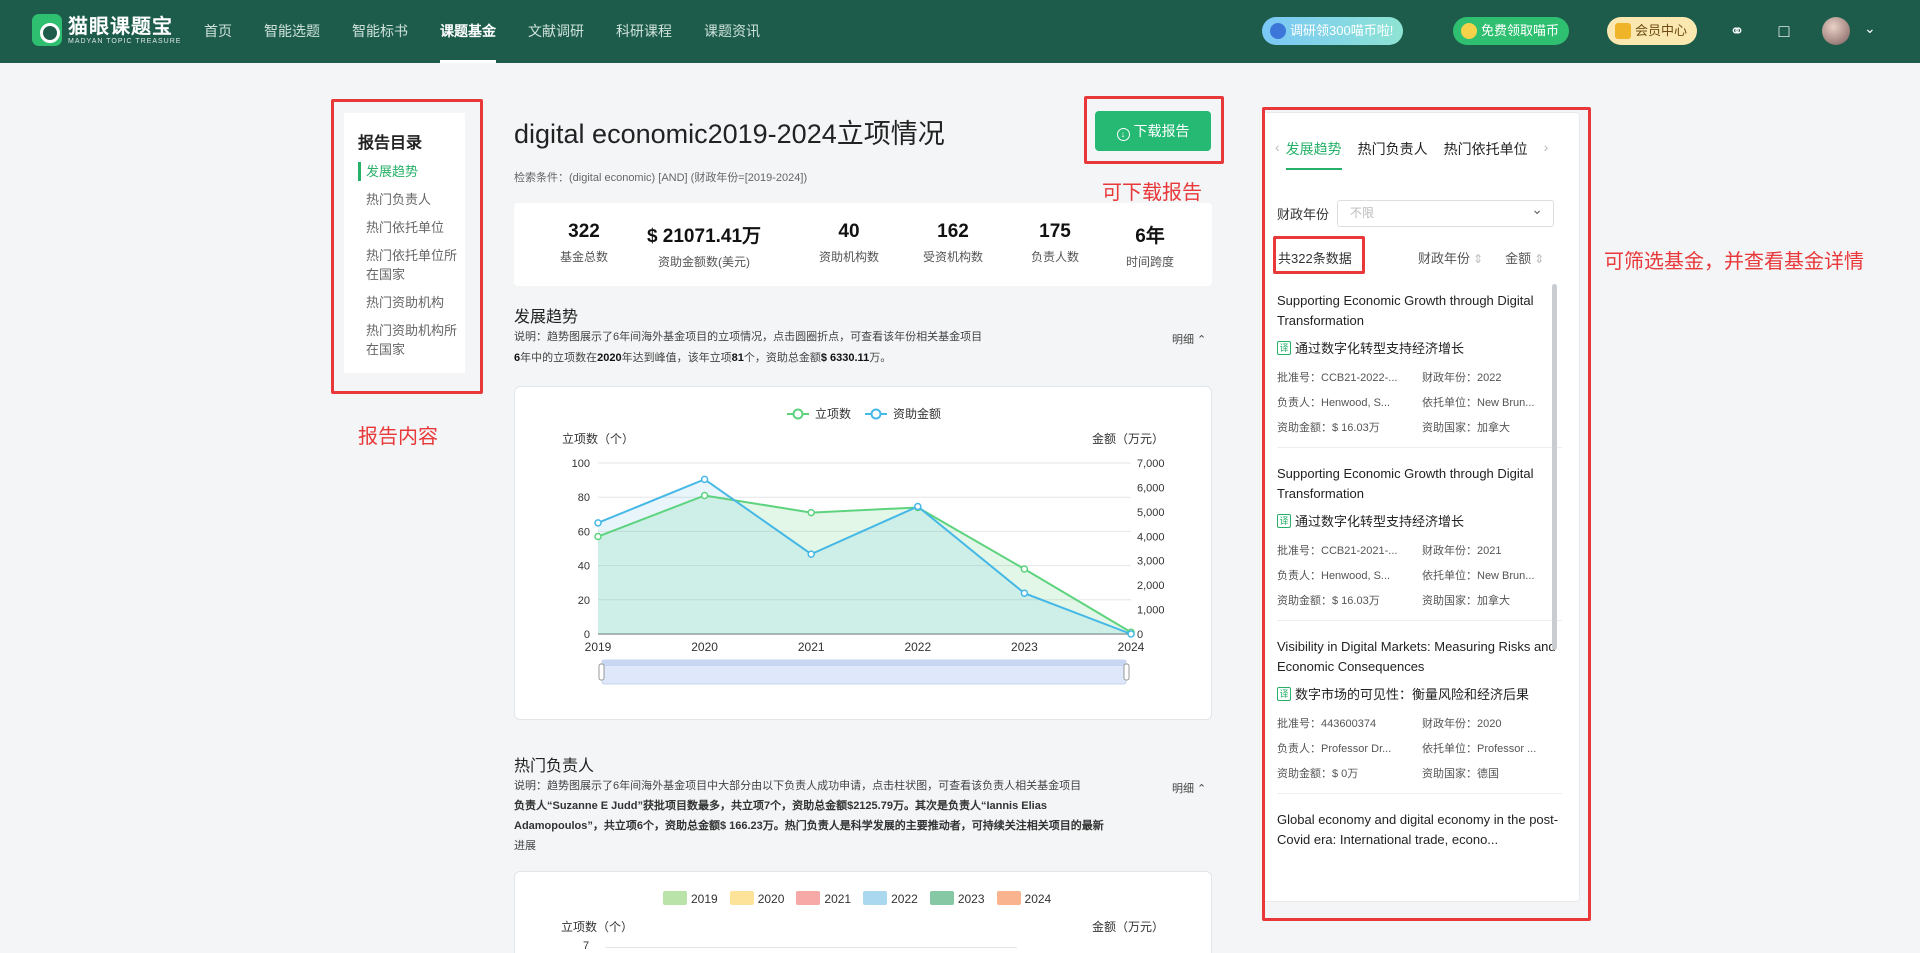 The height and width of the screenshot is (953, 1920). I want to click on stat-span: 6年时间跨度, so click(1150, 245).